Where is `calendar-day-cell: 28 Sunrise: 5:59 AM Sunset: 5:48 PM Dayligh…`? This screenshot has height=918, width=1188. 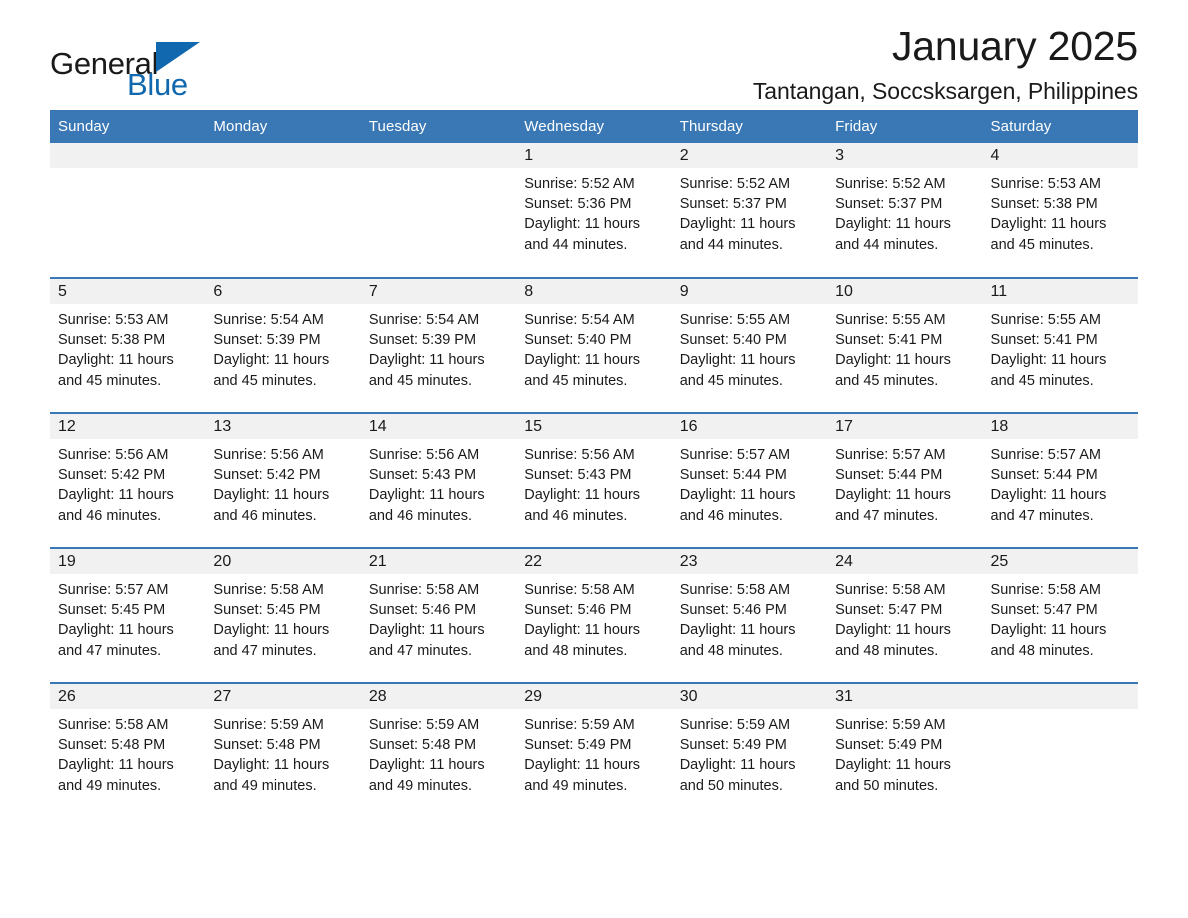
calendar-day-cell: 28 Sunrise: 5:59 AM Sunset: 5:48 PM Dayligh… is located at coordinates (438, 750).